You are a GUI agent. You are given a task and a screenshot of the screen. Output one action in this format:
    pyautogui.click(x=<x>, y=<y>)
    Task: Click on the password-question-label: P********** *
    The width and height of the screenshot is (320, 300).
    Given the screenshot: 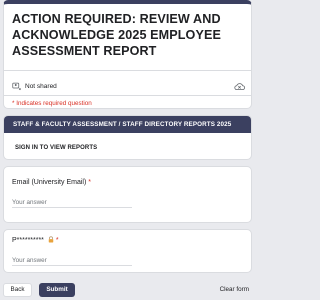 What is the action you would take?
    pyautogui.click(x=35, y=240)
    